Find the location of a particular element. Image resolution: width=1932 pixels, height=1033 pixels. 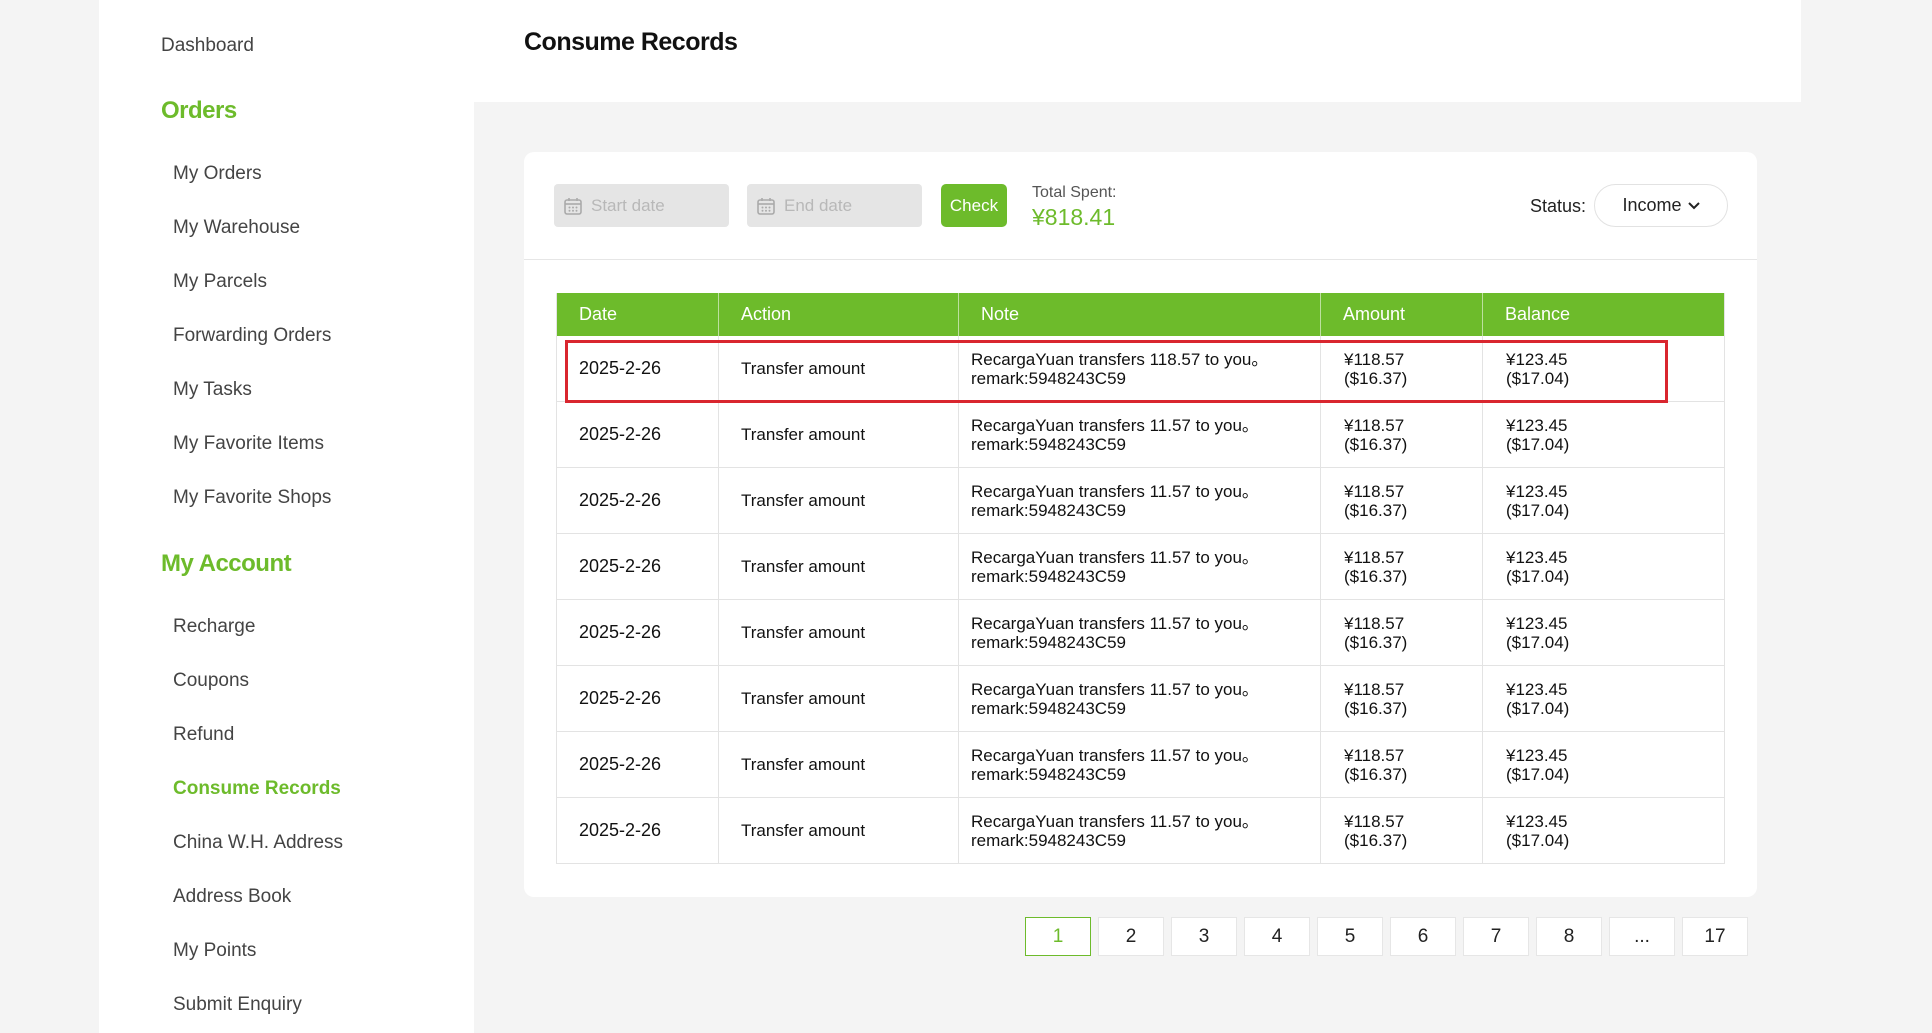

sidebar-item-recharge: Recharge is located at coordinates (214, 627).